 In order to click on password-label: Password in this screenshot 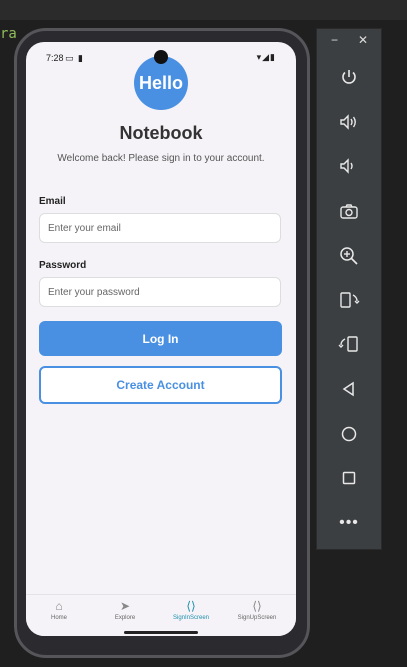, I will do `click(63, 265)`.